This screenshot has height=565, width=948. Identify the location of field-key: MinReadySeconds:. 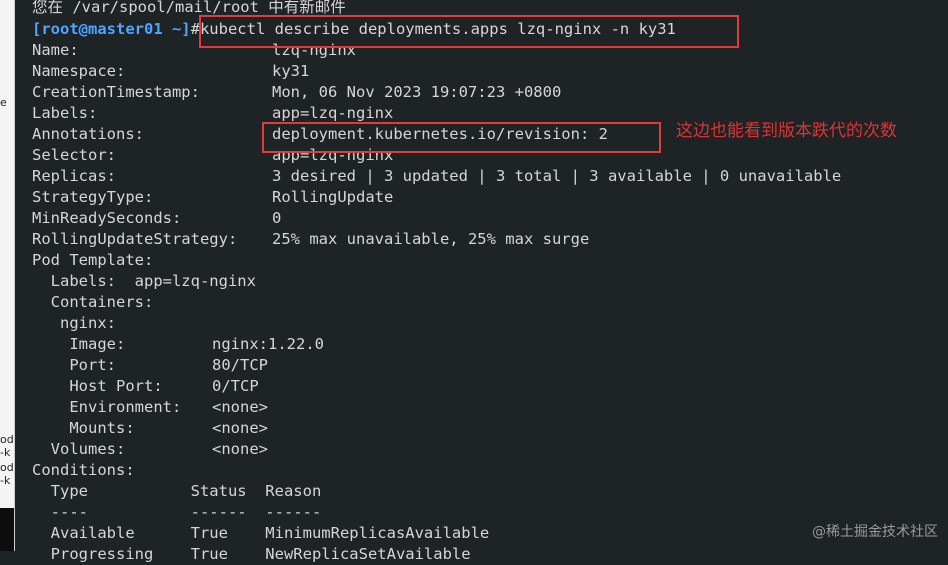
(107, 218).